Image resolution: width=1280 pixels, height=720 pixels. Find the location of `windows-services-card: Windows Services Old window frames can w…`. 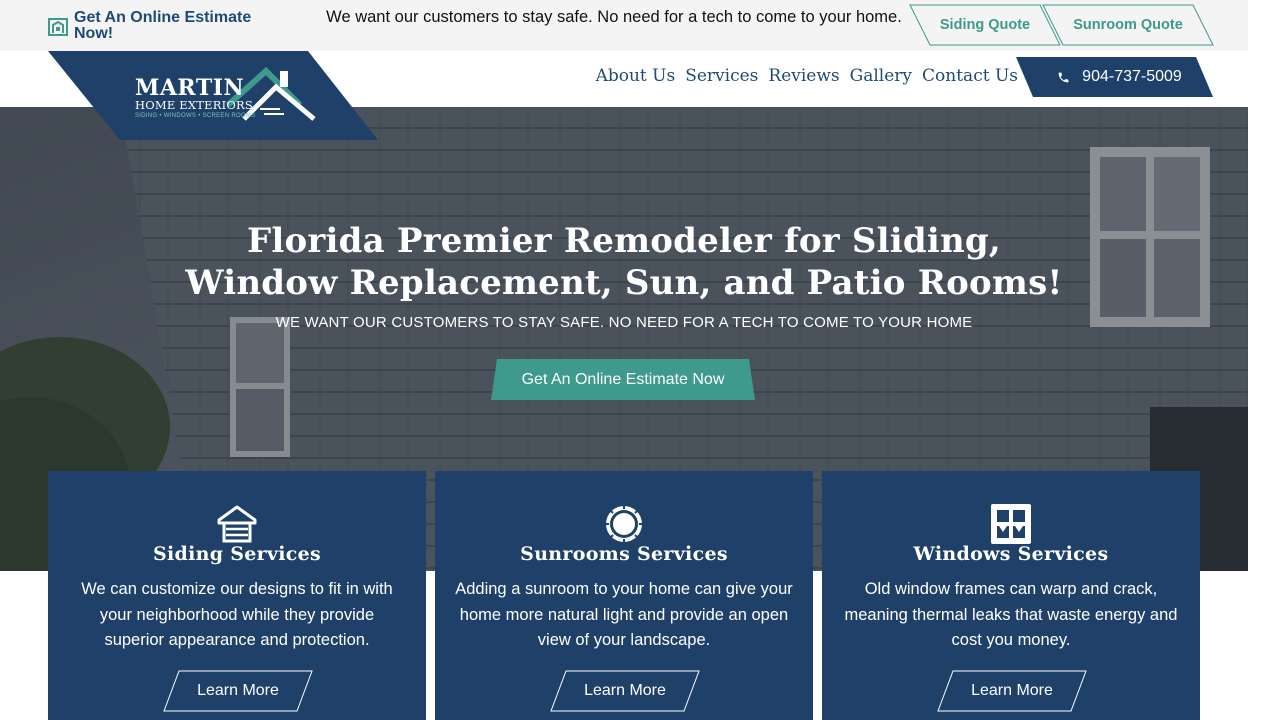

windows-services-card: Windows Services Old window frames can w… is located at coordinates (1011, 595).